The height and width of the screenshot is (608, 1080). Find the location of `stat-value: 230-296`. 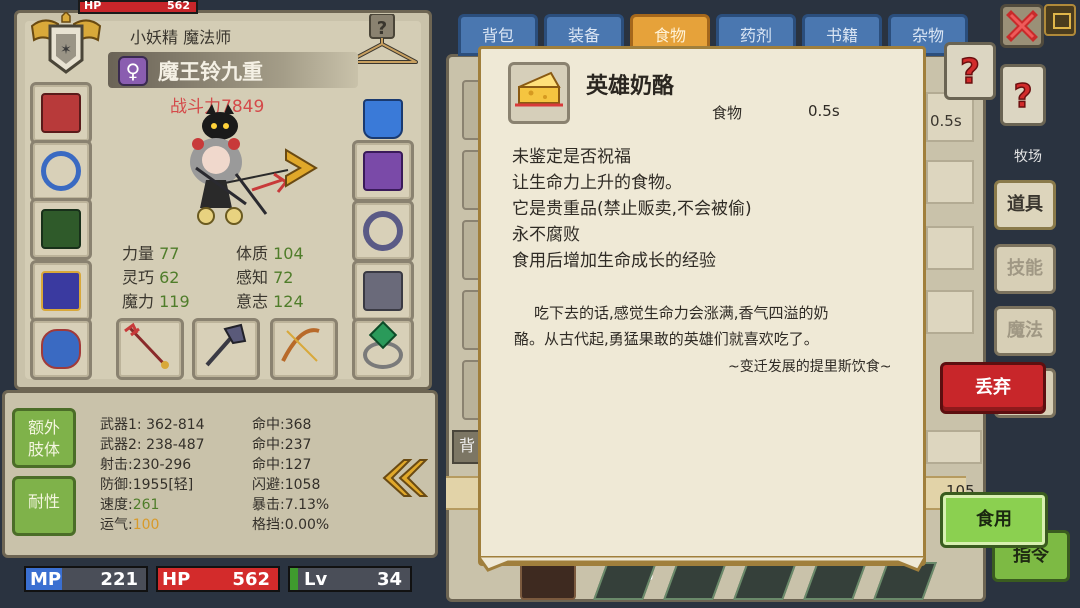

stat-value: 230-296 is located at coordinates (162, 465).